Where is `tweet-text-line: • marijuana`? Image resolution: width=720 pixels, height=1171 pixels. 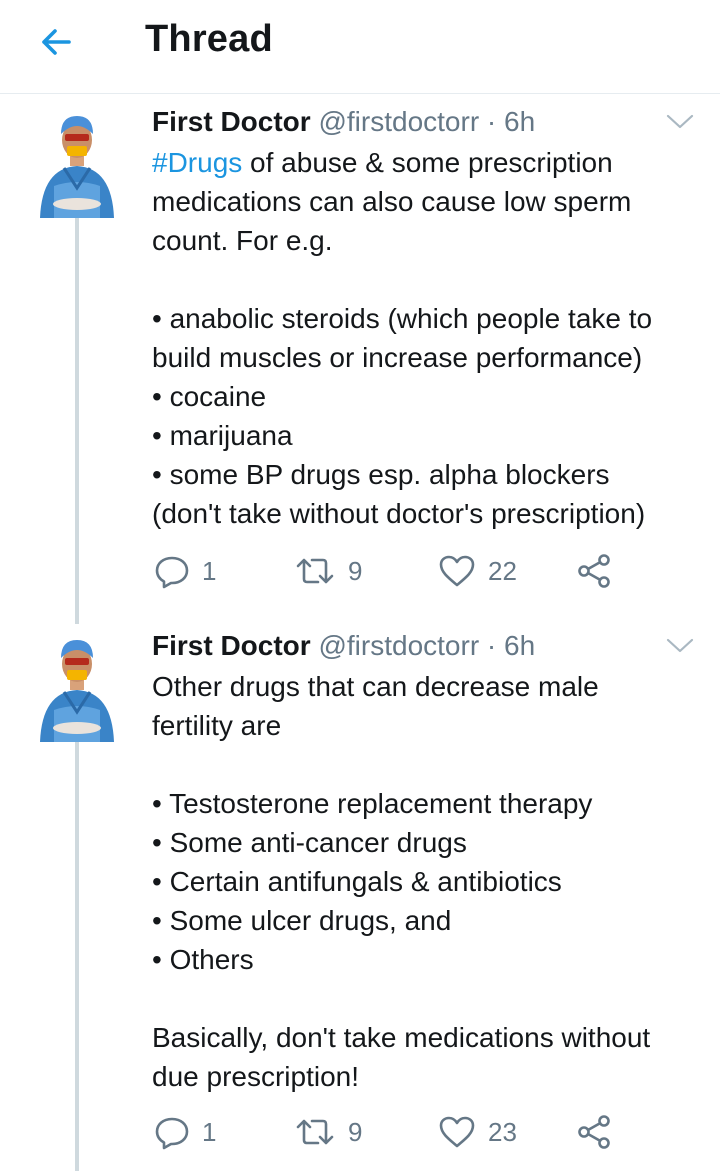
tweet-text-line: • marijuana is located at coordinates (222, 435).